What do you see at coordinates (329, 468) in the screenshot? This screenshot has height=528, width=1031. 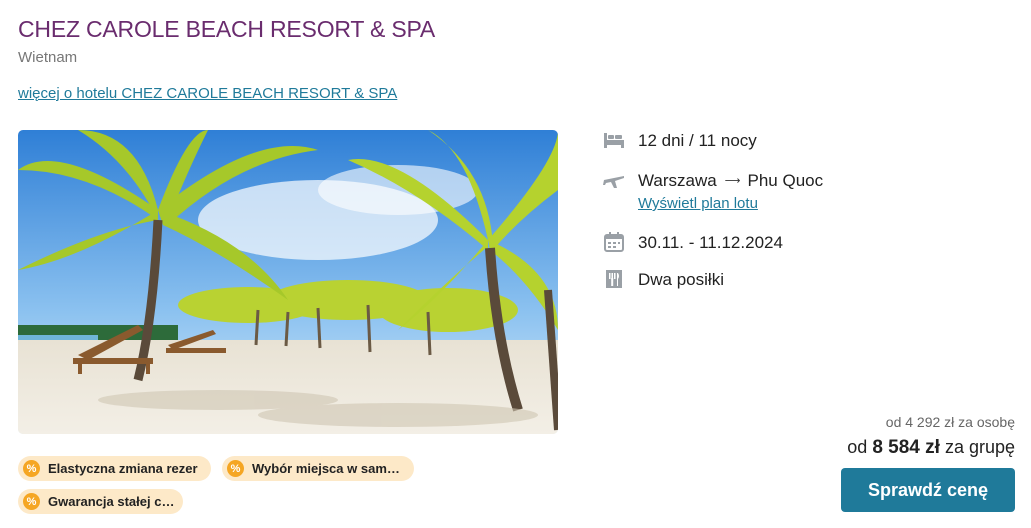 I see `badge-text: Wybór miejsca w samolo` at bounding box center [329, 468].